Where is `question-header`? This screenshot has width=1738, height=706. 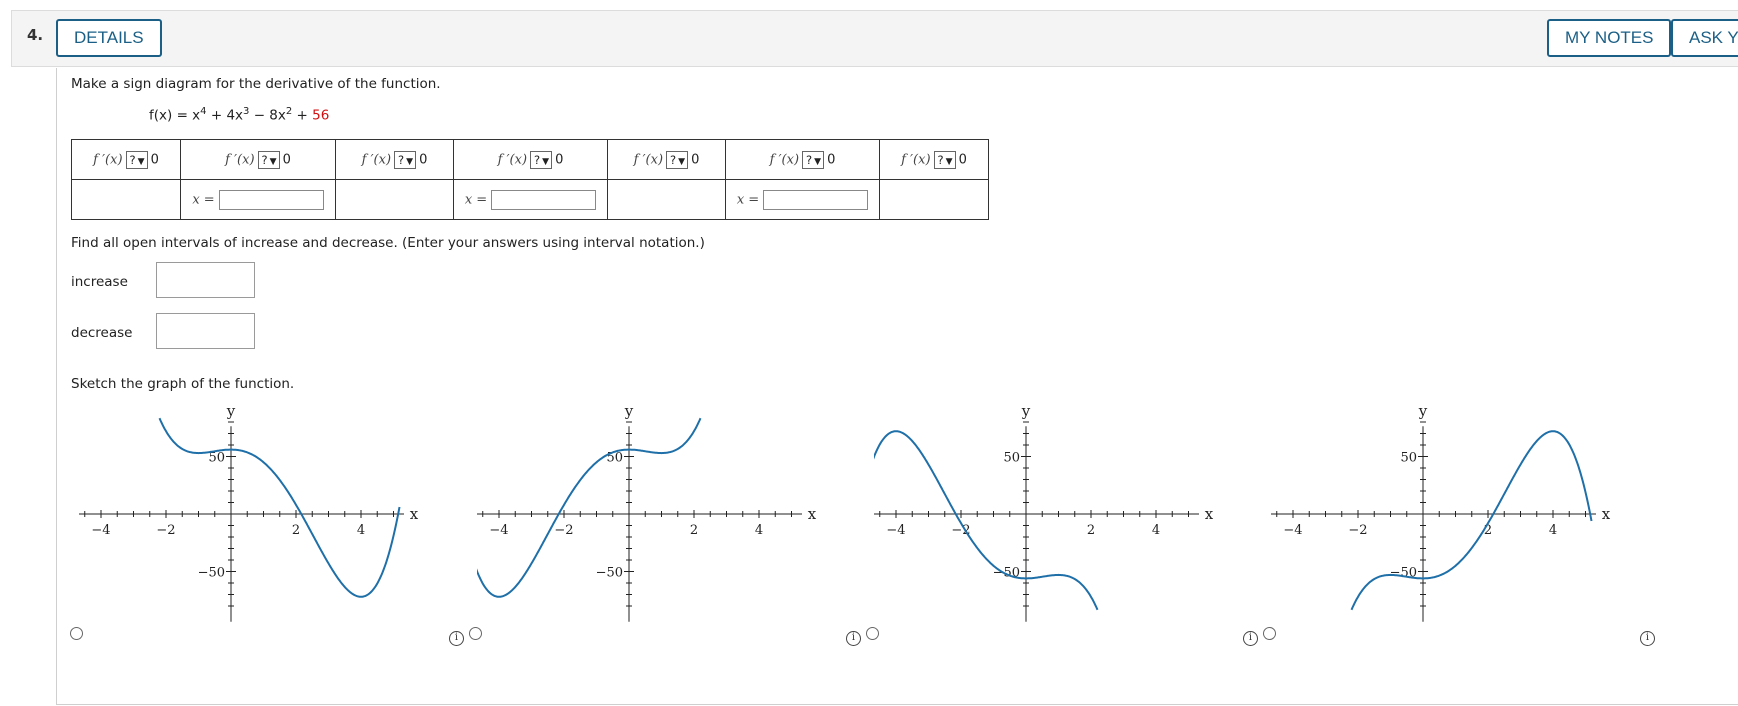 question-header is located at coordinates (874, 38).